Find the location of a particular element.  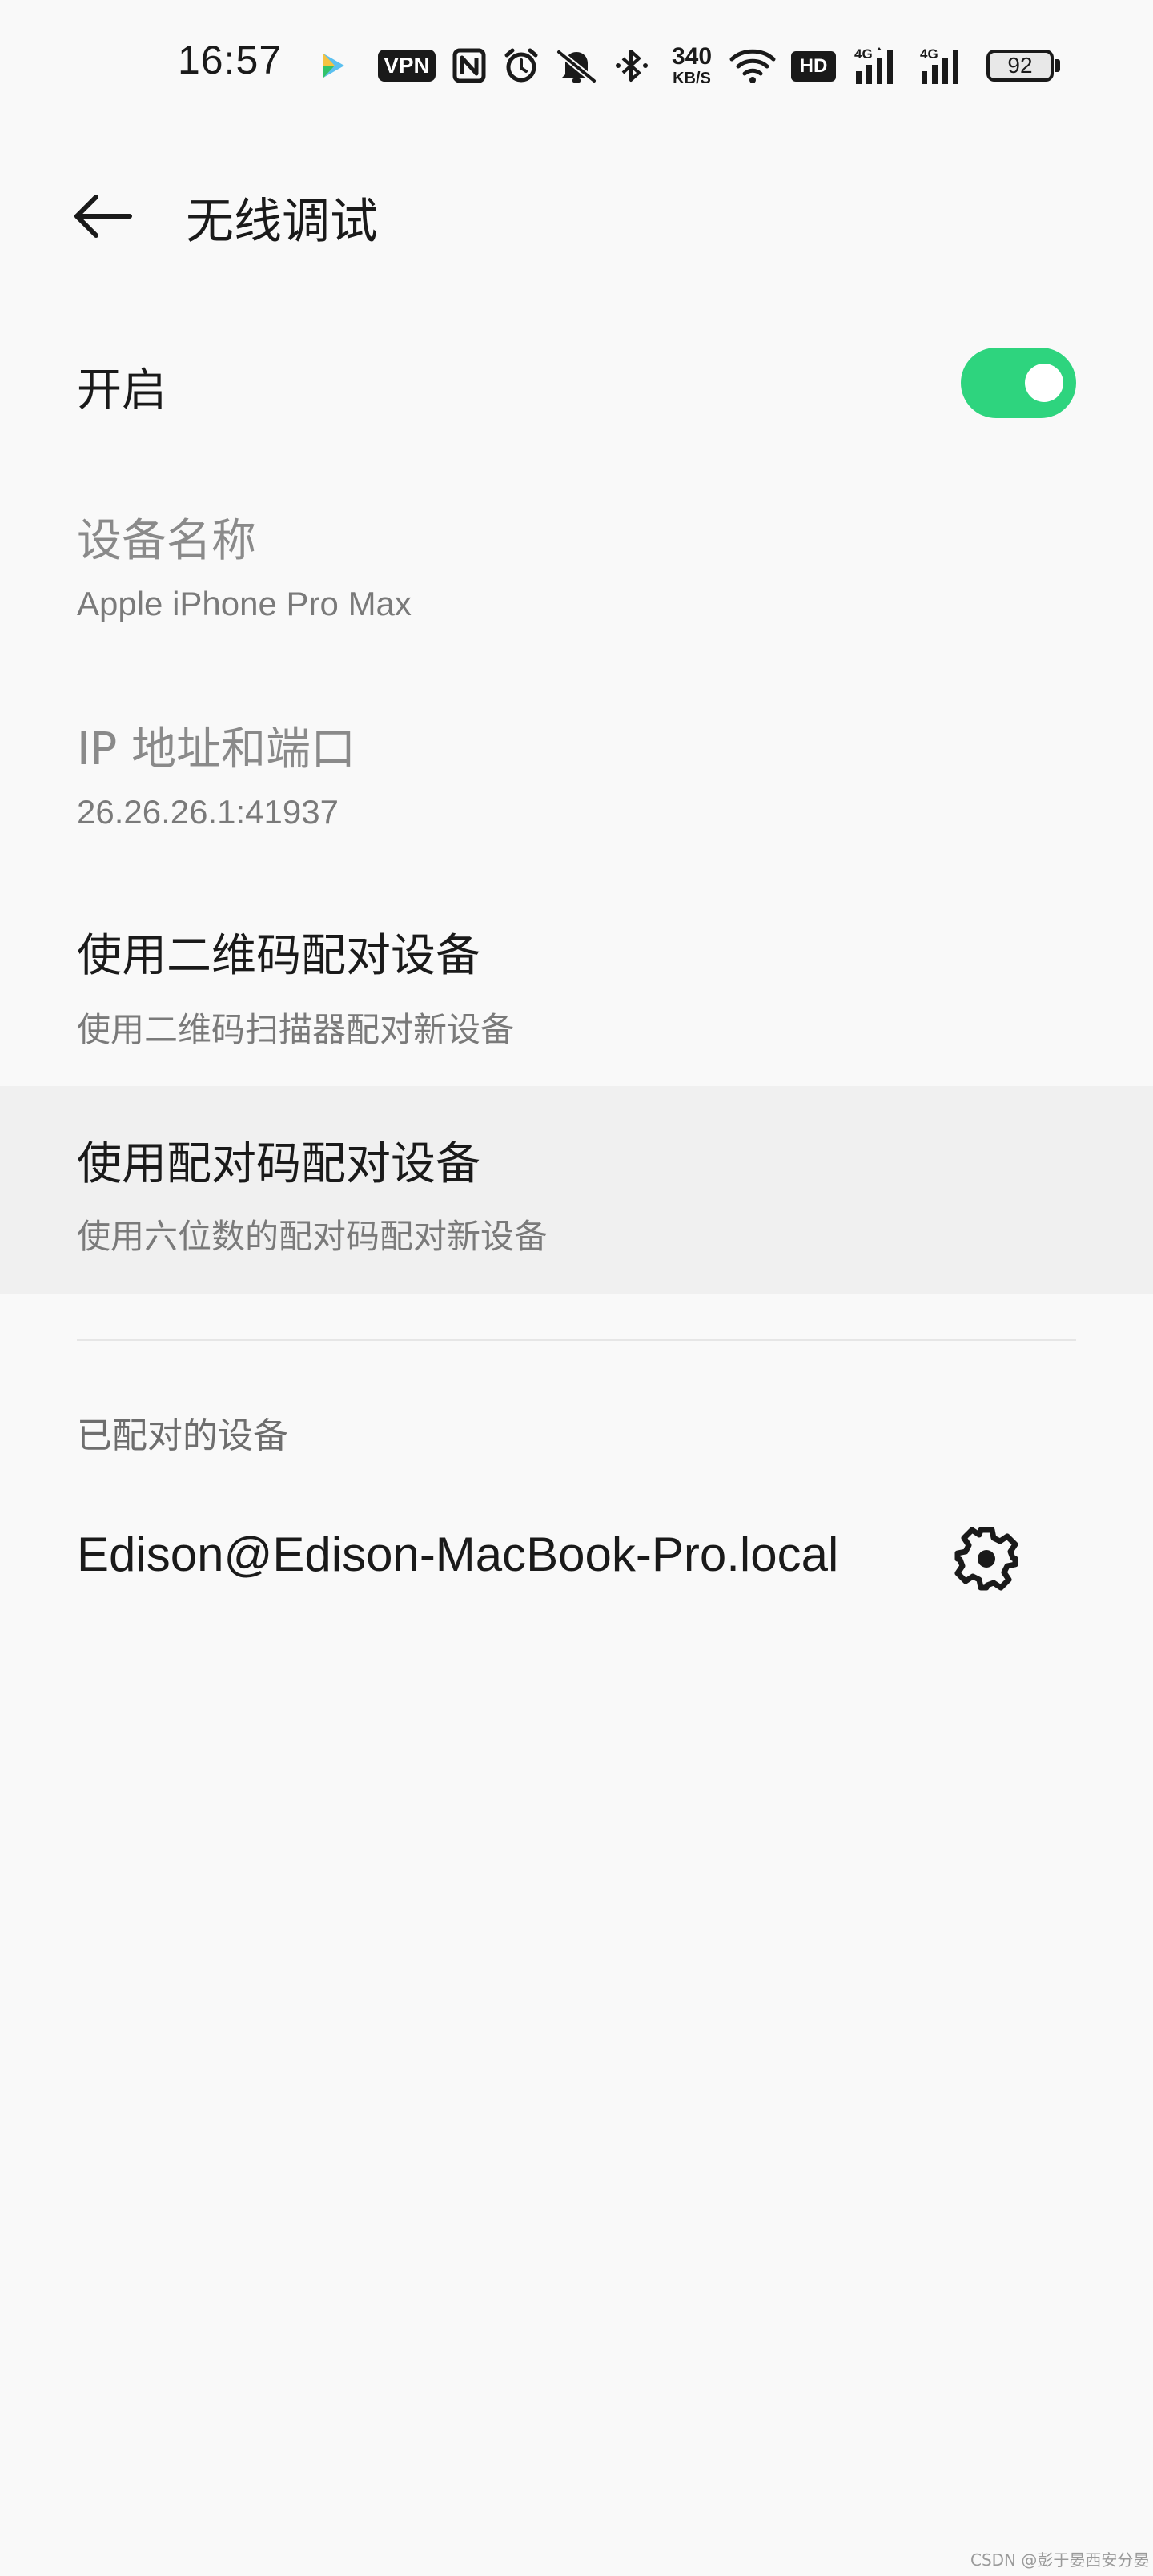

watermark: CSDN @彭于晏西安分晏 is located at coordinates (1060, 2560).